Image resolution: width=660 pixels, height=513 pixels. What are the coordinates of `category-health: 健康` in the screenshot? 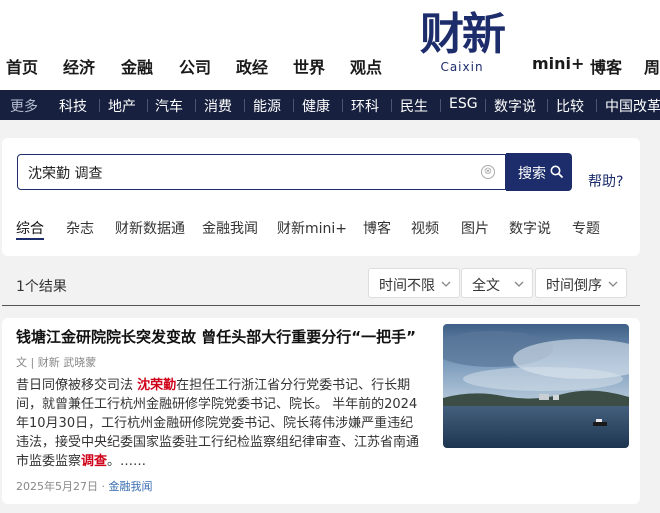 It's located at (316, 106).